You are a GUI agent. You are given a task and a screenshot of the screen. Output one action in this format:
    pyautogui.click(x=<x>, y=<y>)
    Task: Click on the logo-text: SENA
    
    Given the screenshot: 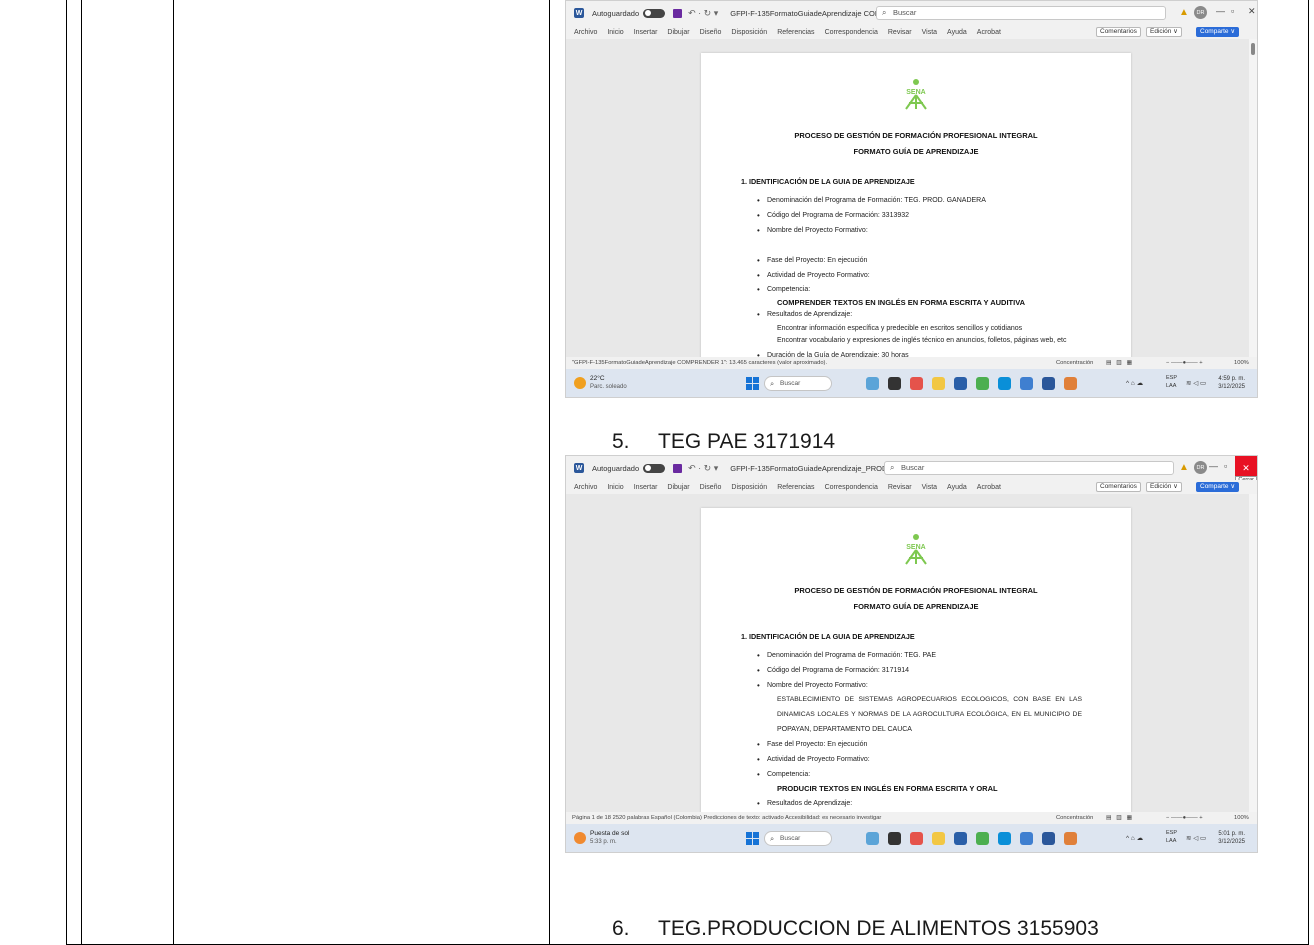 What is the action you would take?
    pyautogui.click(x=915, y=547)
    